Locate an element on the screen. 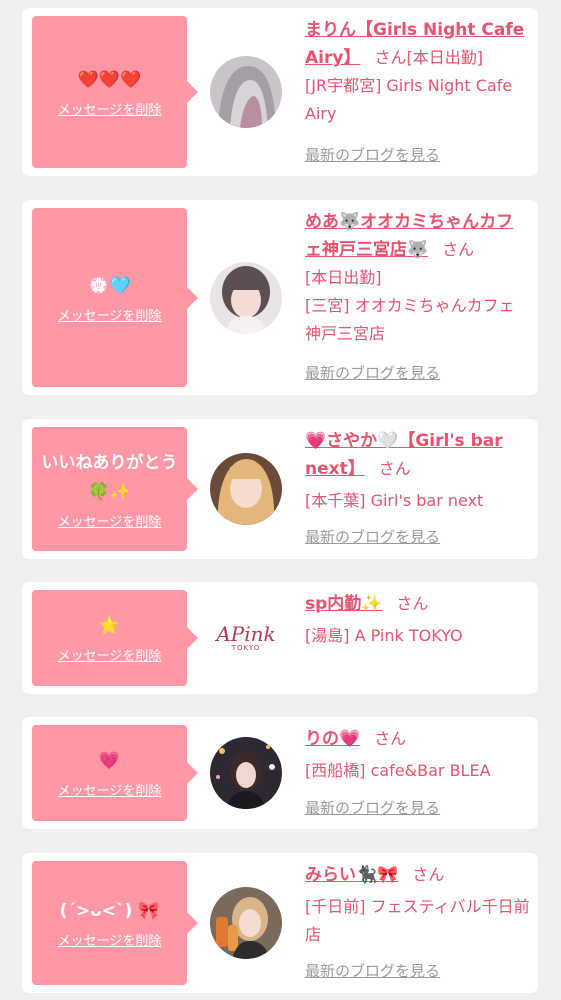 The height and width of the screenshot is (1000, 561). gray-hair-avatar is located at coordinates (246, 92).